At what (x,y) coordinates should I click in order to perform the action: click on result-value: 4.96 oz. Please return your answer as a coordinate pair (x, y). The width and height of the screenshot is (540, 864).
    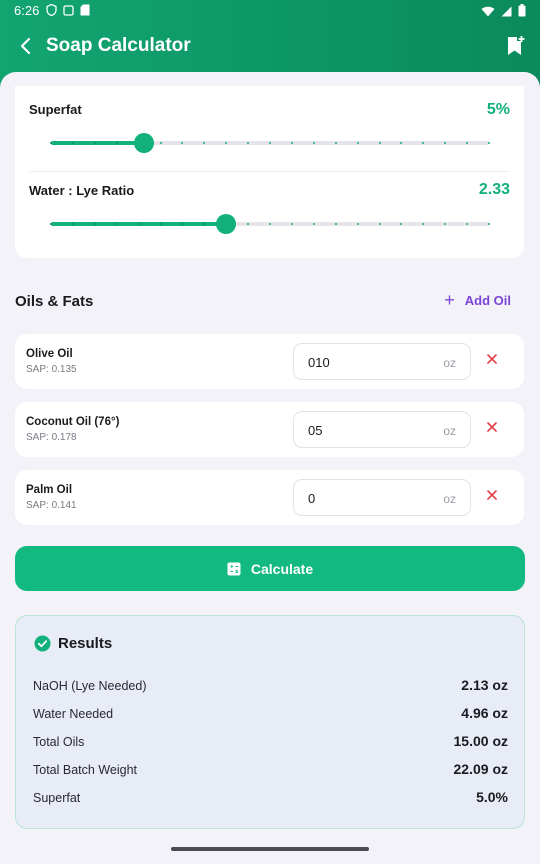
    Looking at the image, I should click on (484, 713).